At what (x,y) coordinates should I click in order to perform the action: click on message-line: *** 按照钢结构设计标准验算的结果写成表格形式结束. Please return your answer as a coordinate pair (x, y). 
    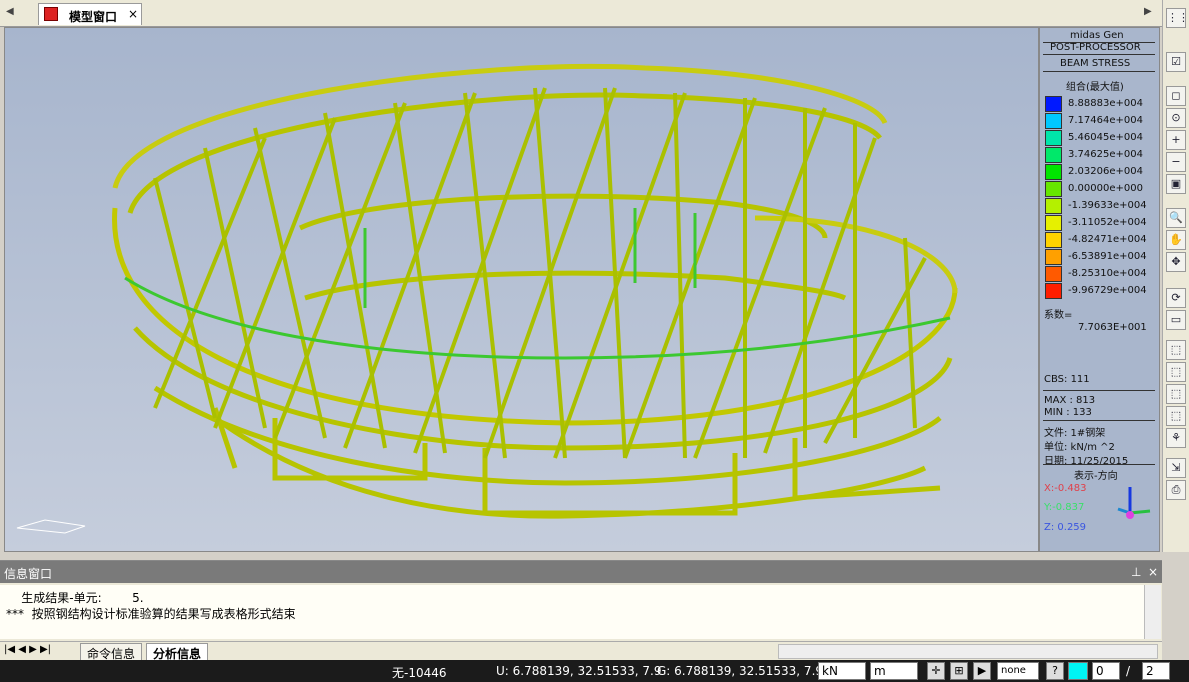
    Looking at the image, I should click on (151, 614).